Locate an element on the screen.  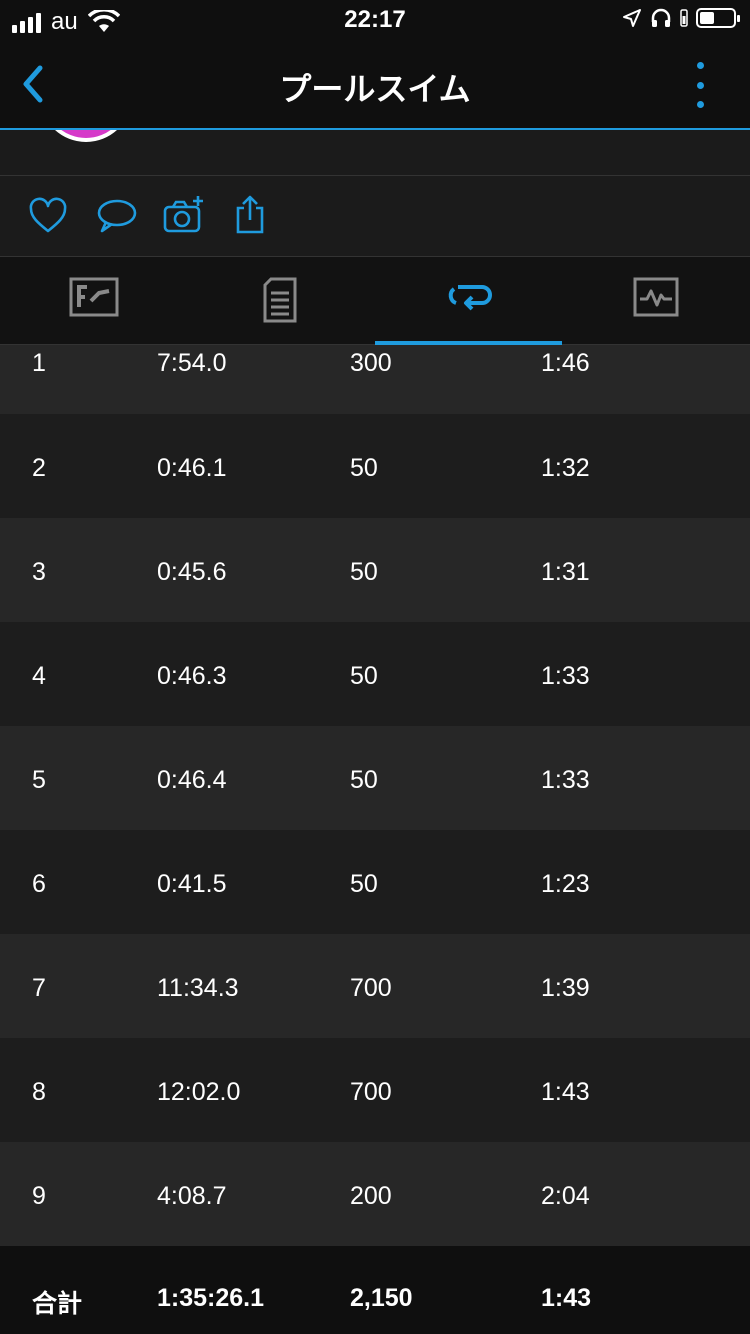
lap-pace: 2:04 is located at coordinates (565, 1196).